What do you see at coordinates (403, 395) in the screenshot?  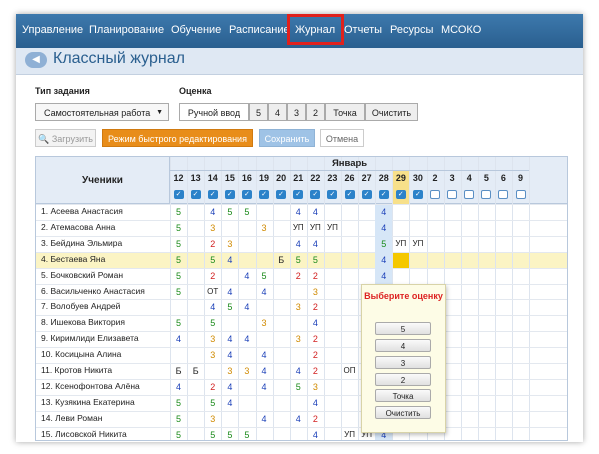 I see `popup-option-4: Точка` at bounding box center [403, 395].